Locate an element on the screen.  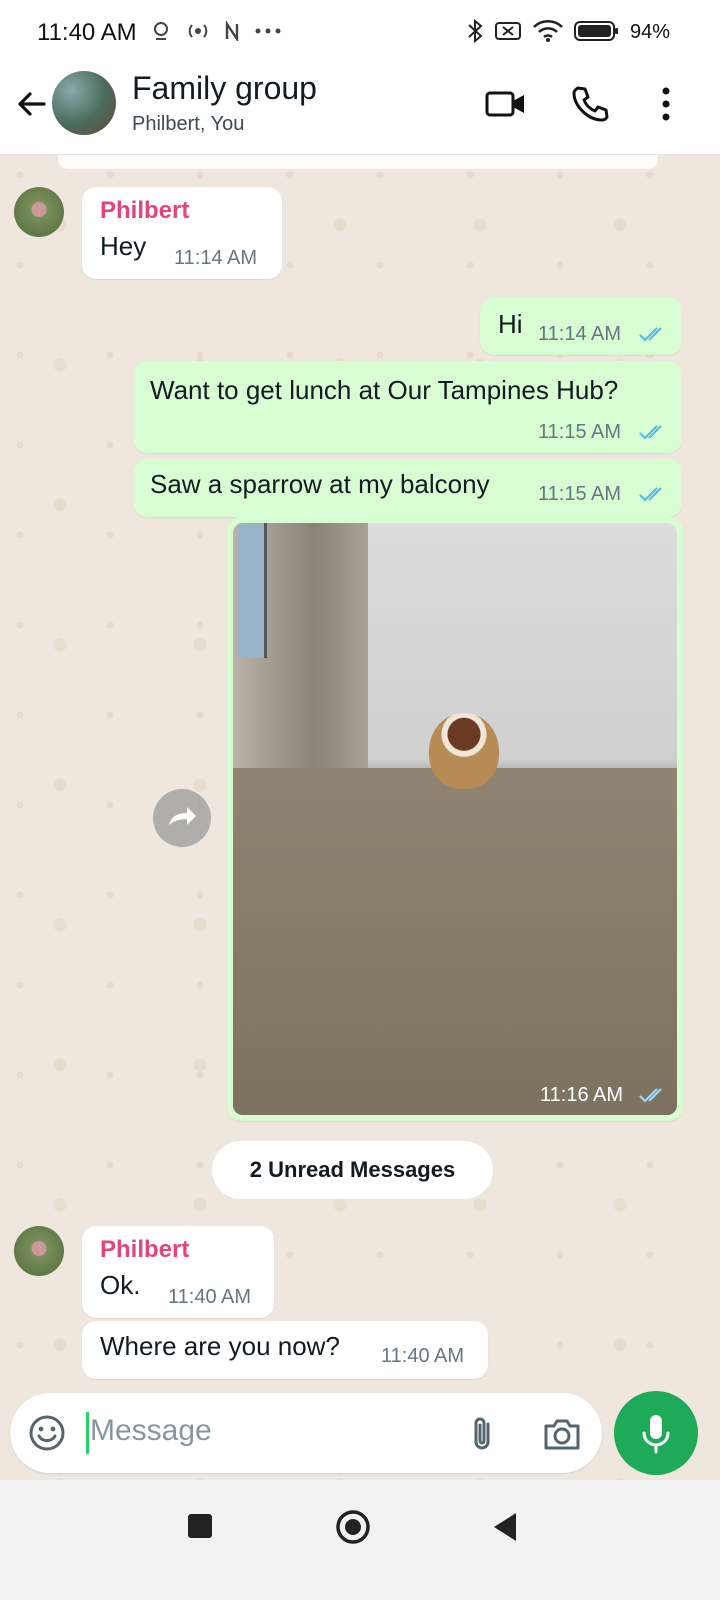
image-time: 11:16 AM is located at coordinates (582, 1095).